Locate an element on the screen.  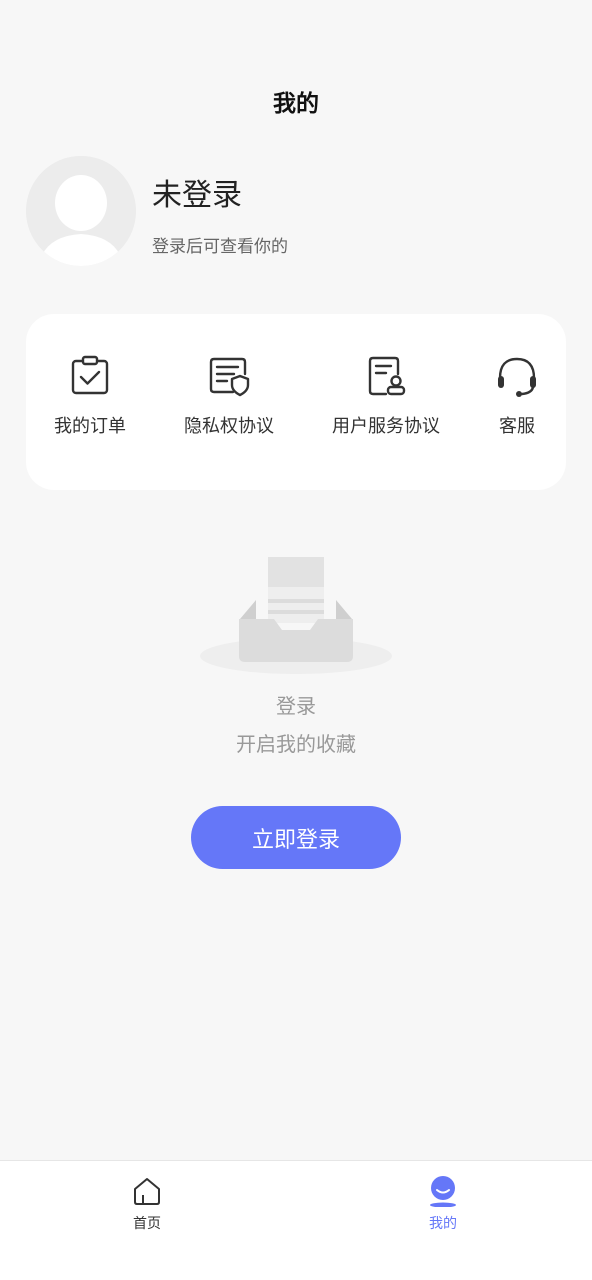
tab-label: 我的 is located at coordinates (443, 1224).